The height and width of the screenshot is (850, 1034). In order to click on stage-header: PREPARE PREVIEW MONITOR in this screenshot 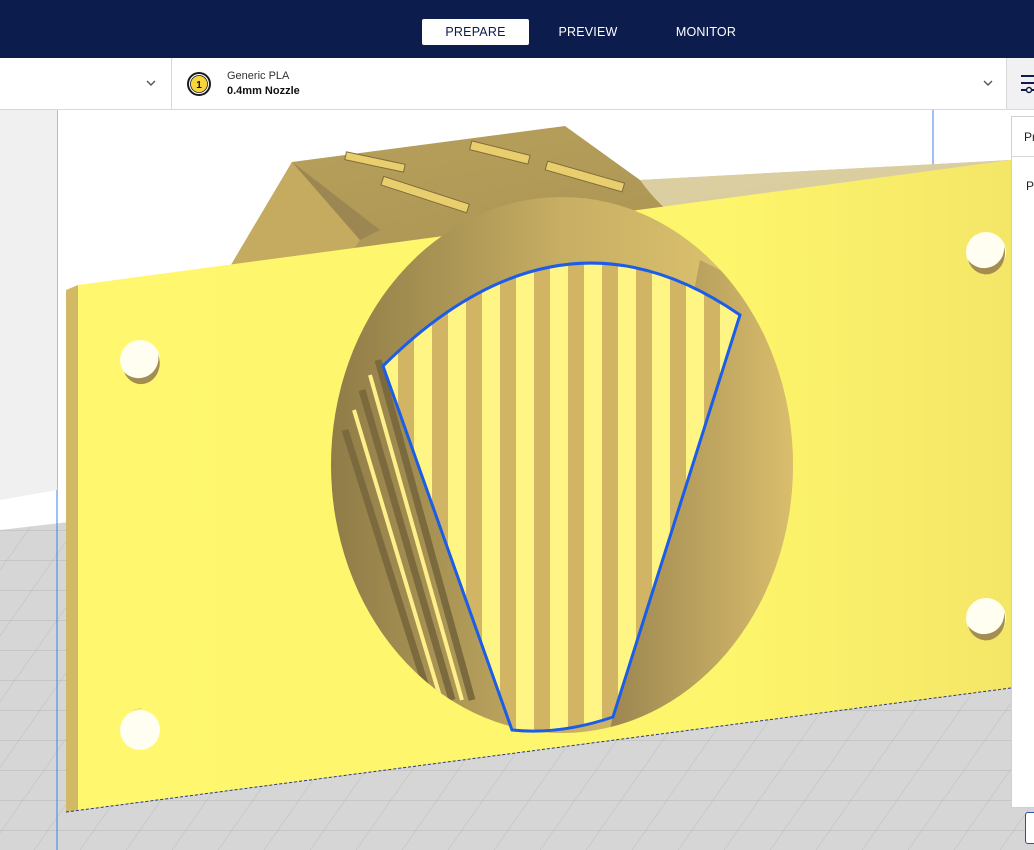, I will do `click(517, 29)`.